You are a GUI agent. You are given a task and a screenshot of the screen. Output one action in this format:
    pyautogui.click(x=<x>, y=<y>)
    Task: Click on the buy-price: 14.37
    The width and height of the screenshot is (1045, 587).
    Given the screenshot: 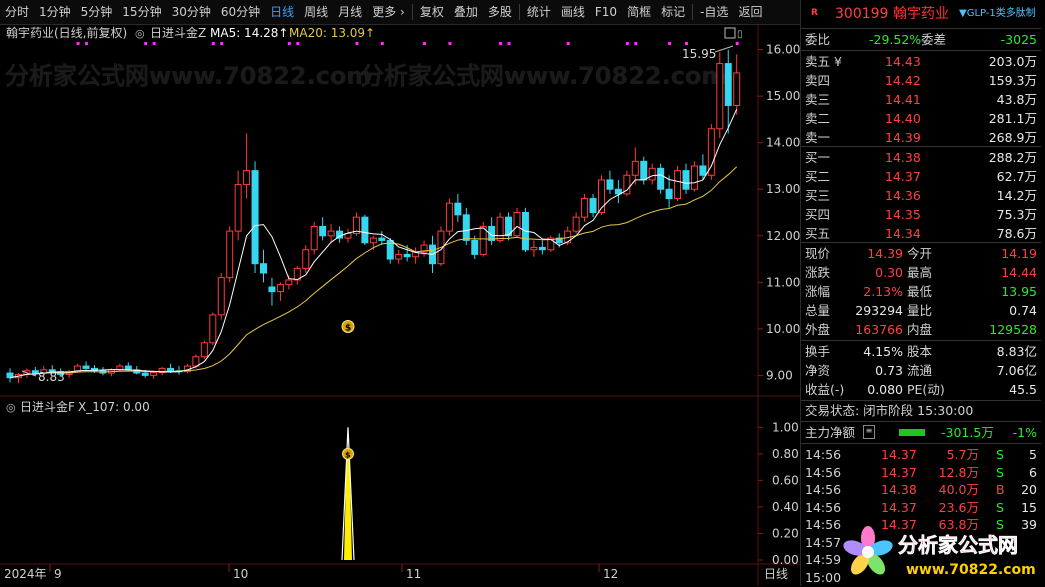 What is the action you would take?
    pyautogui.click(x=903, y=176)
    